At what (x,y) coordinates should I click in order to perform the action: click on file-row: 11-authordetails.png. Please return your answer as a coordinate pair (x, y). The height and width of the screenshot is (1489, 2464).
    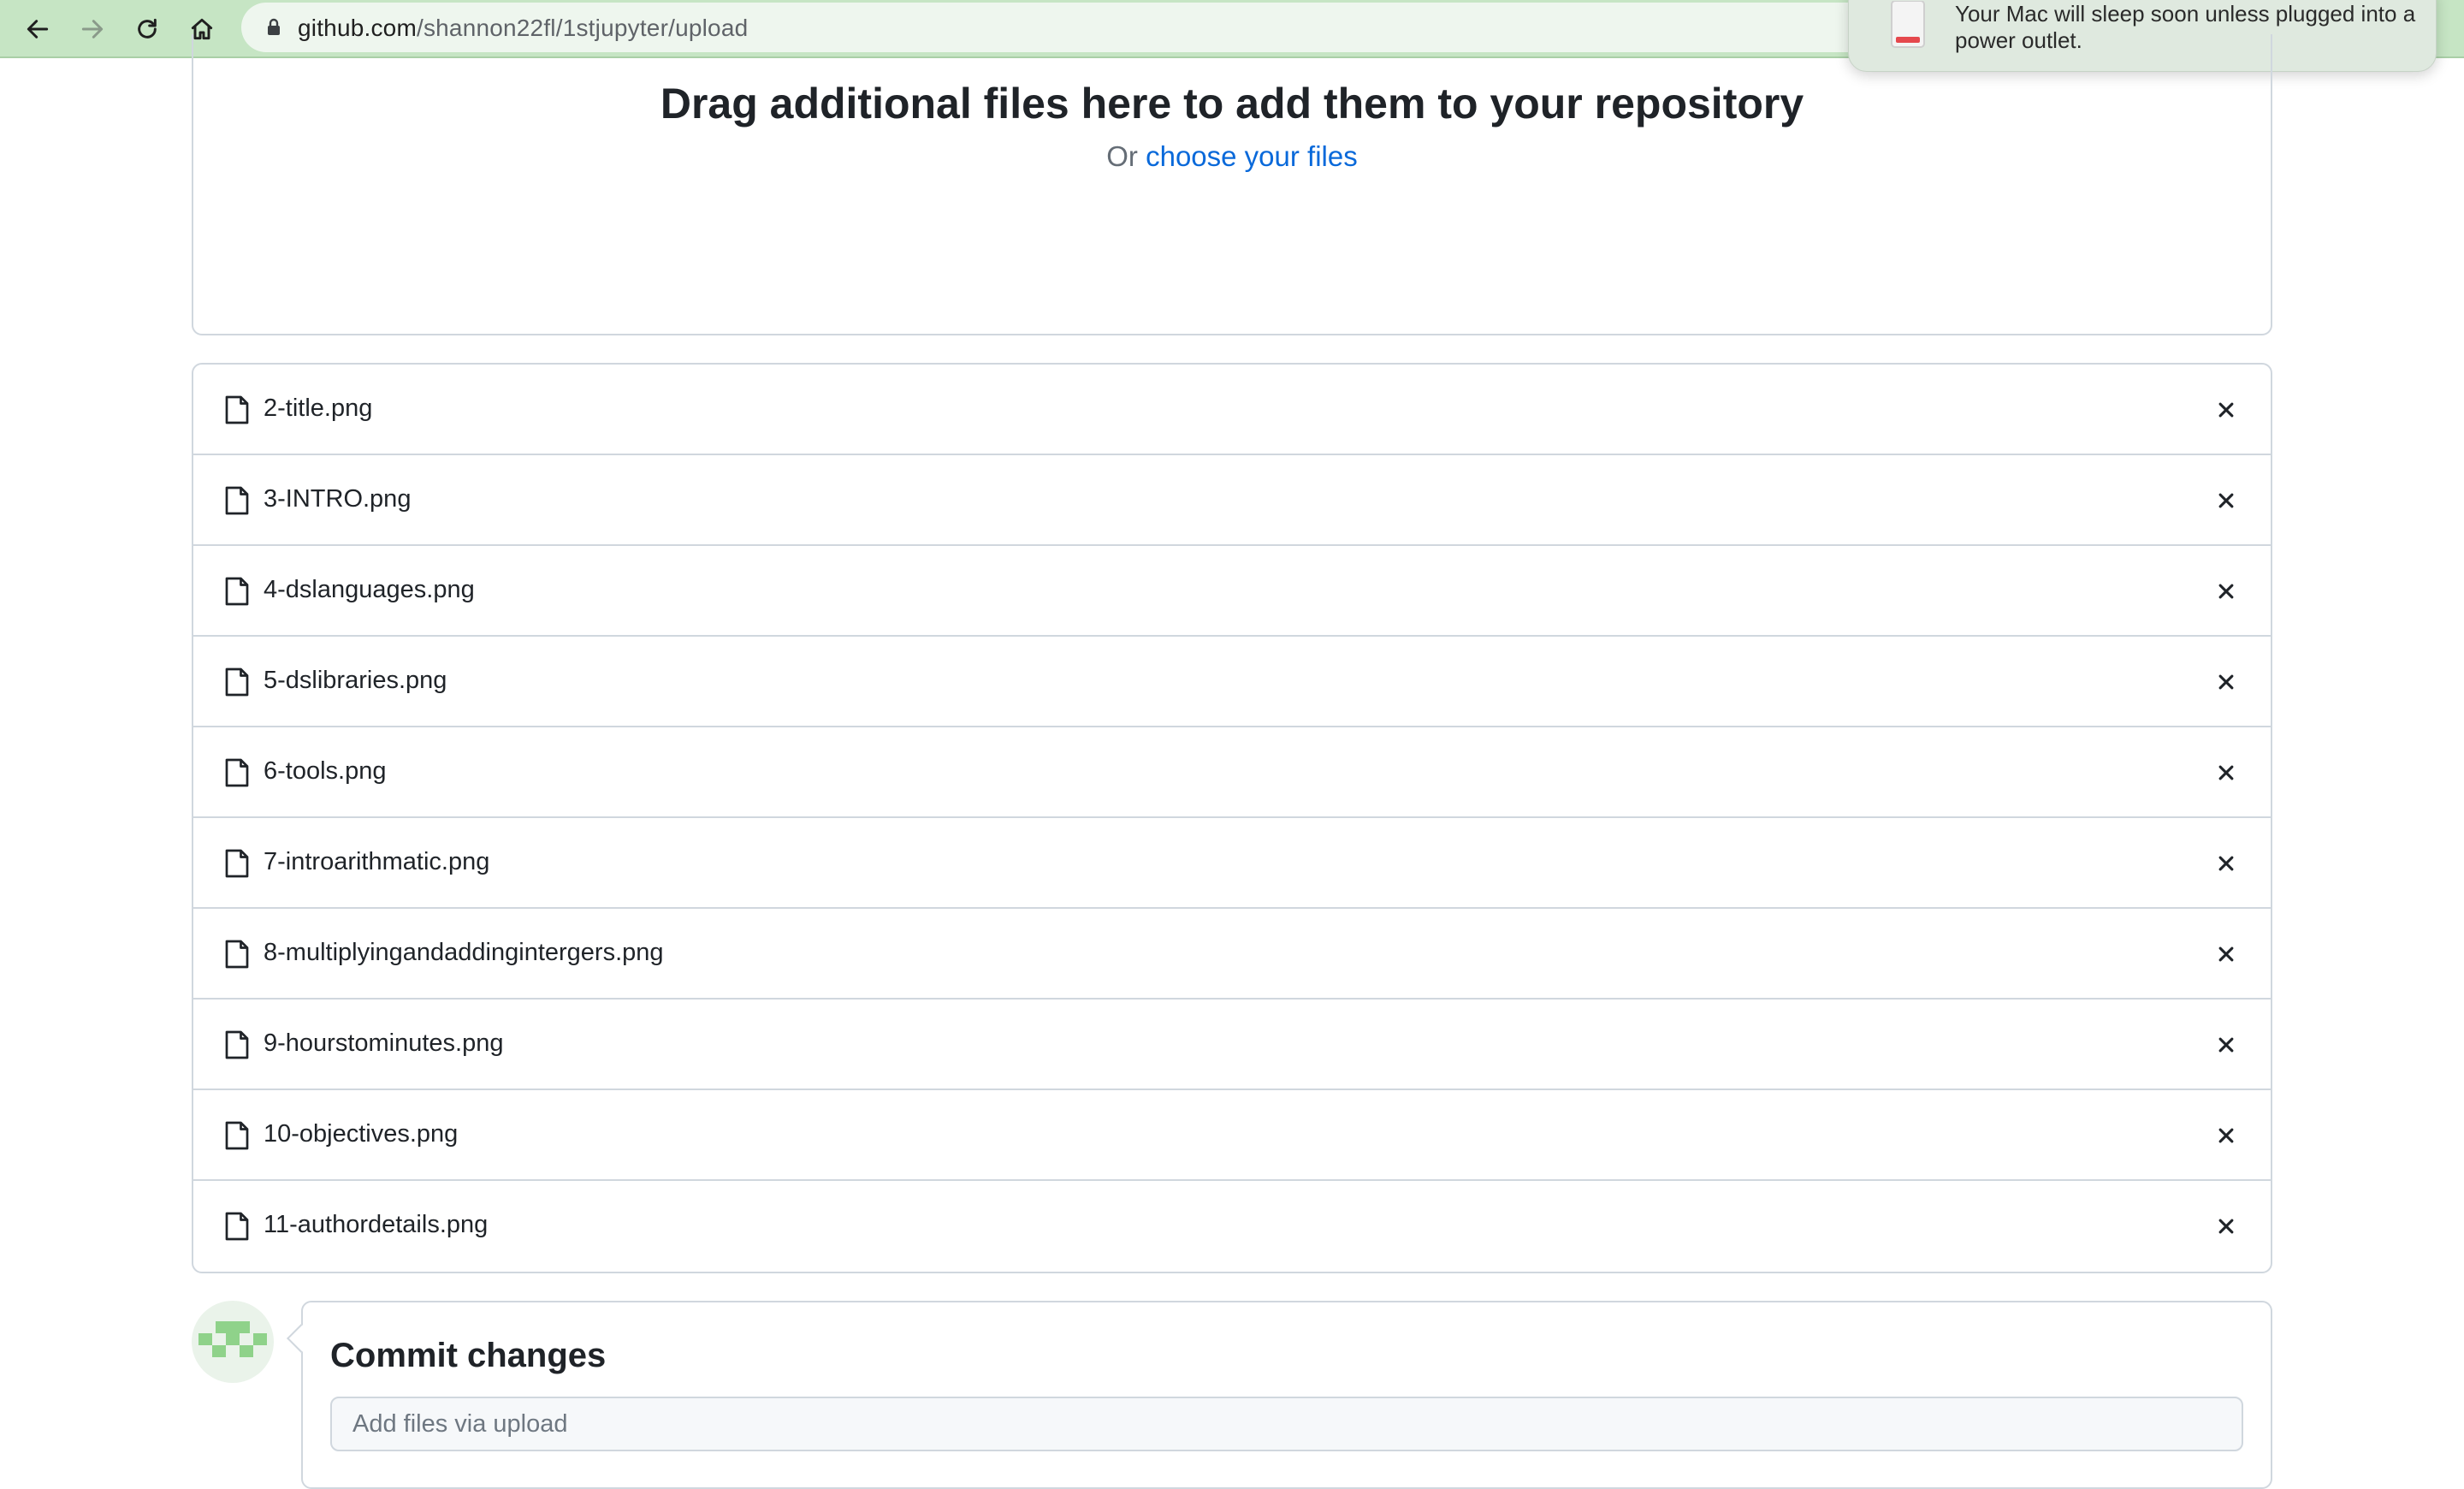
    Looking at the image, I should click on (1232, 1226).